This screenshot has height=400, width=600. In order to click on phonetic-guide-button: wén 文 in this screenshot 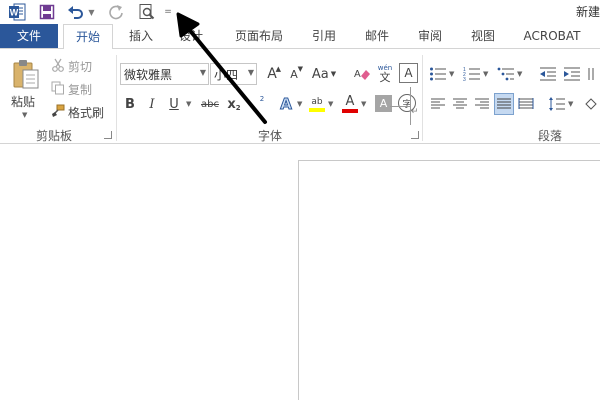, I will do `click(385, 74)`.